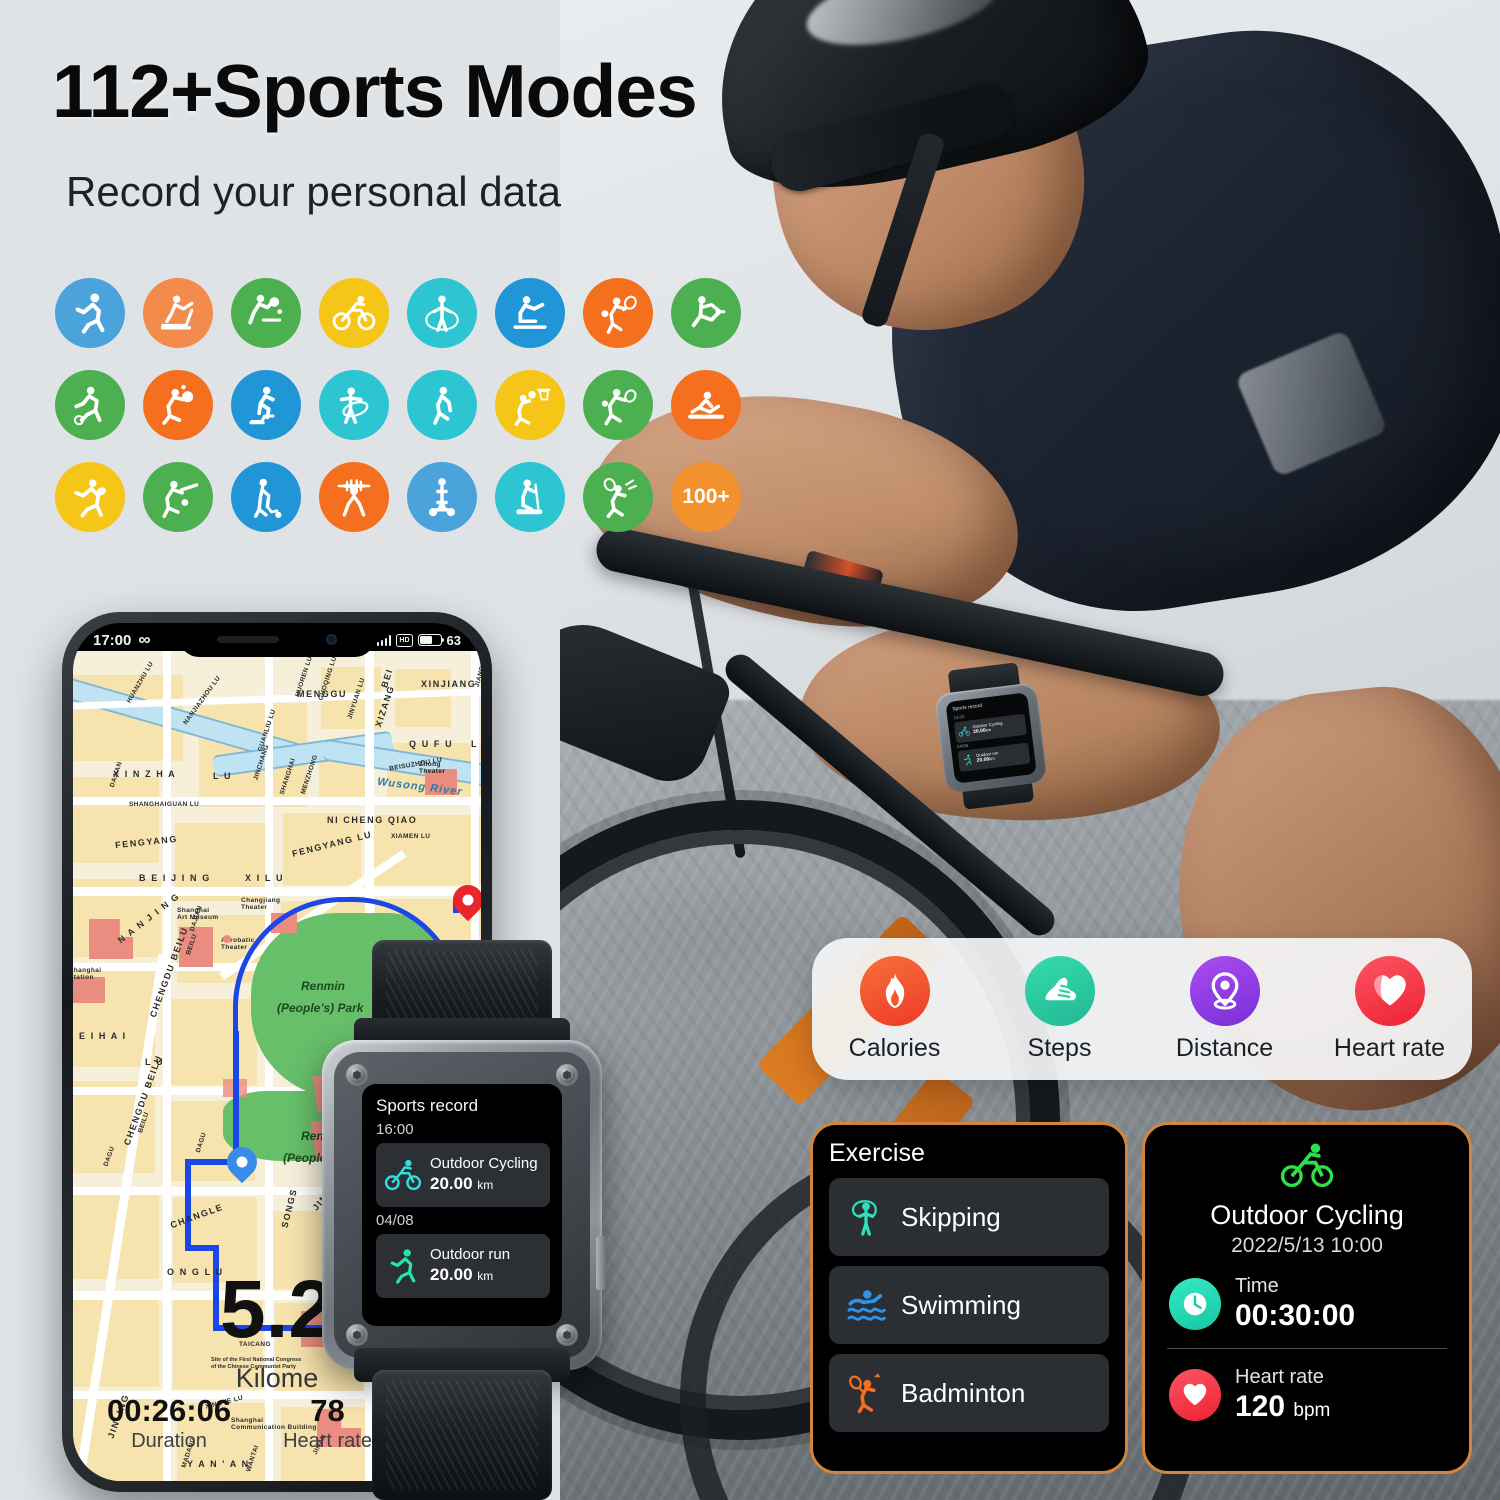 The width and height of the screenshot is (1500, 1500). What do you see at coordinates (1224, 990) in the screenshot?
I see `location-pin-icon` at bounding box center [1224, 990].